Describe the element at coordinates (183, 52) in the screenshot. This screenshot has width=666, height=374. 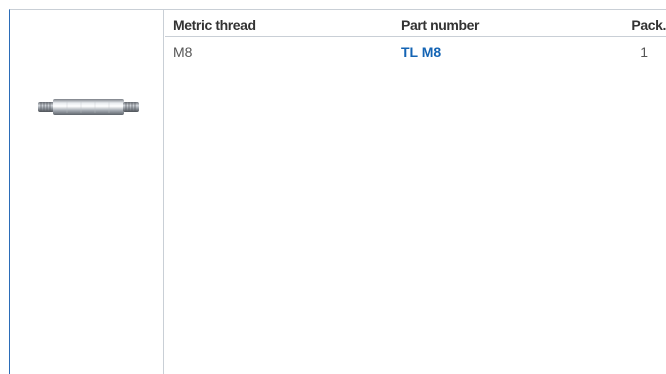
I see `cell-metric-thread: M8` at that location.